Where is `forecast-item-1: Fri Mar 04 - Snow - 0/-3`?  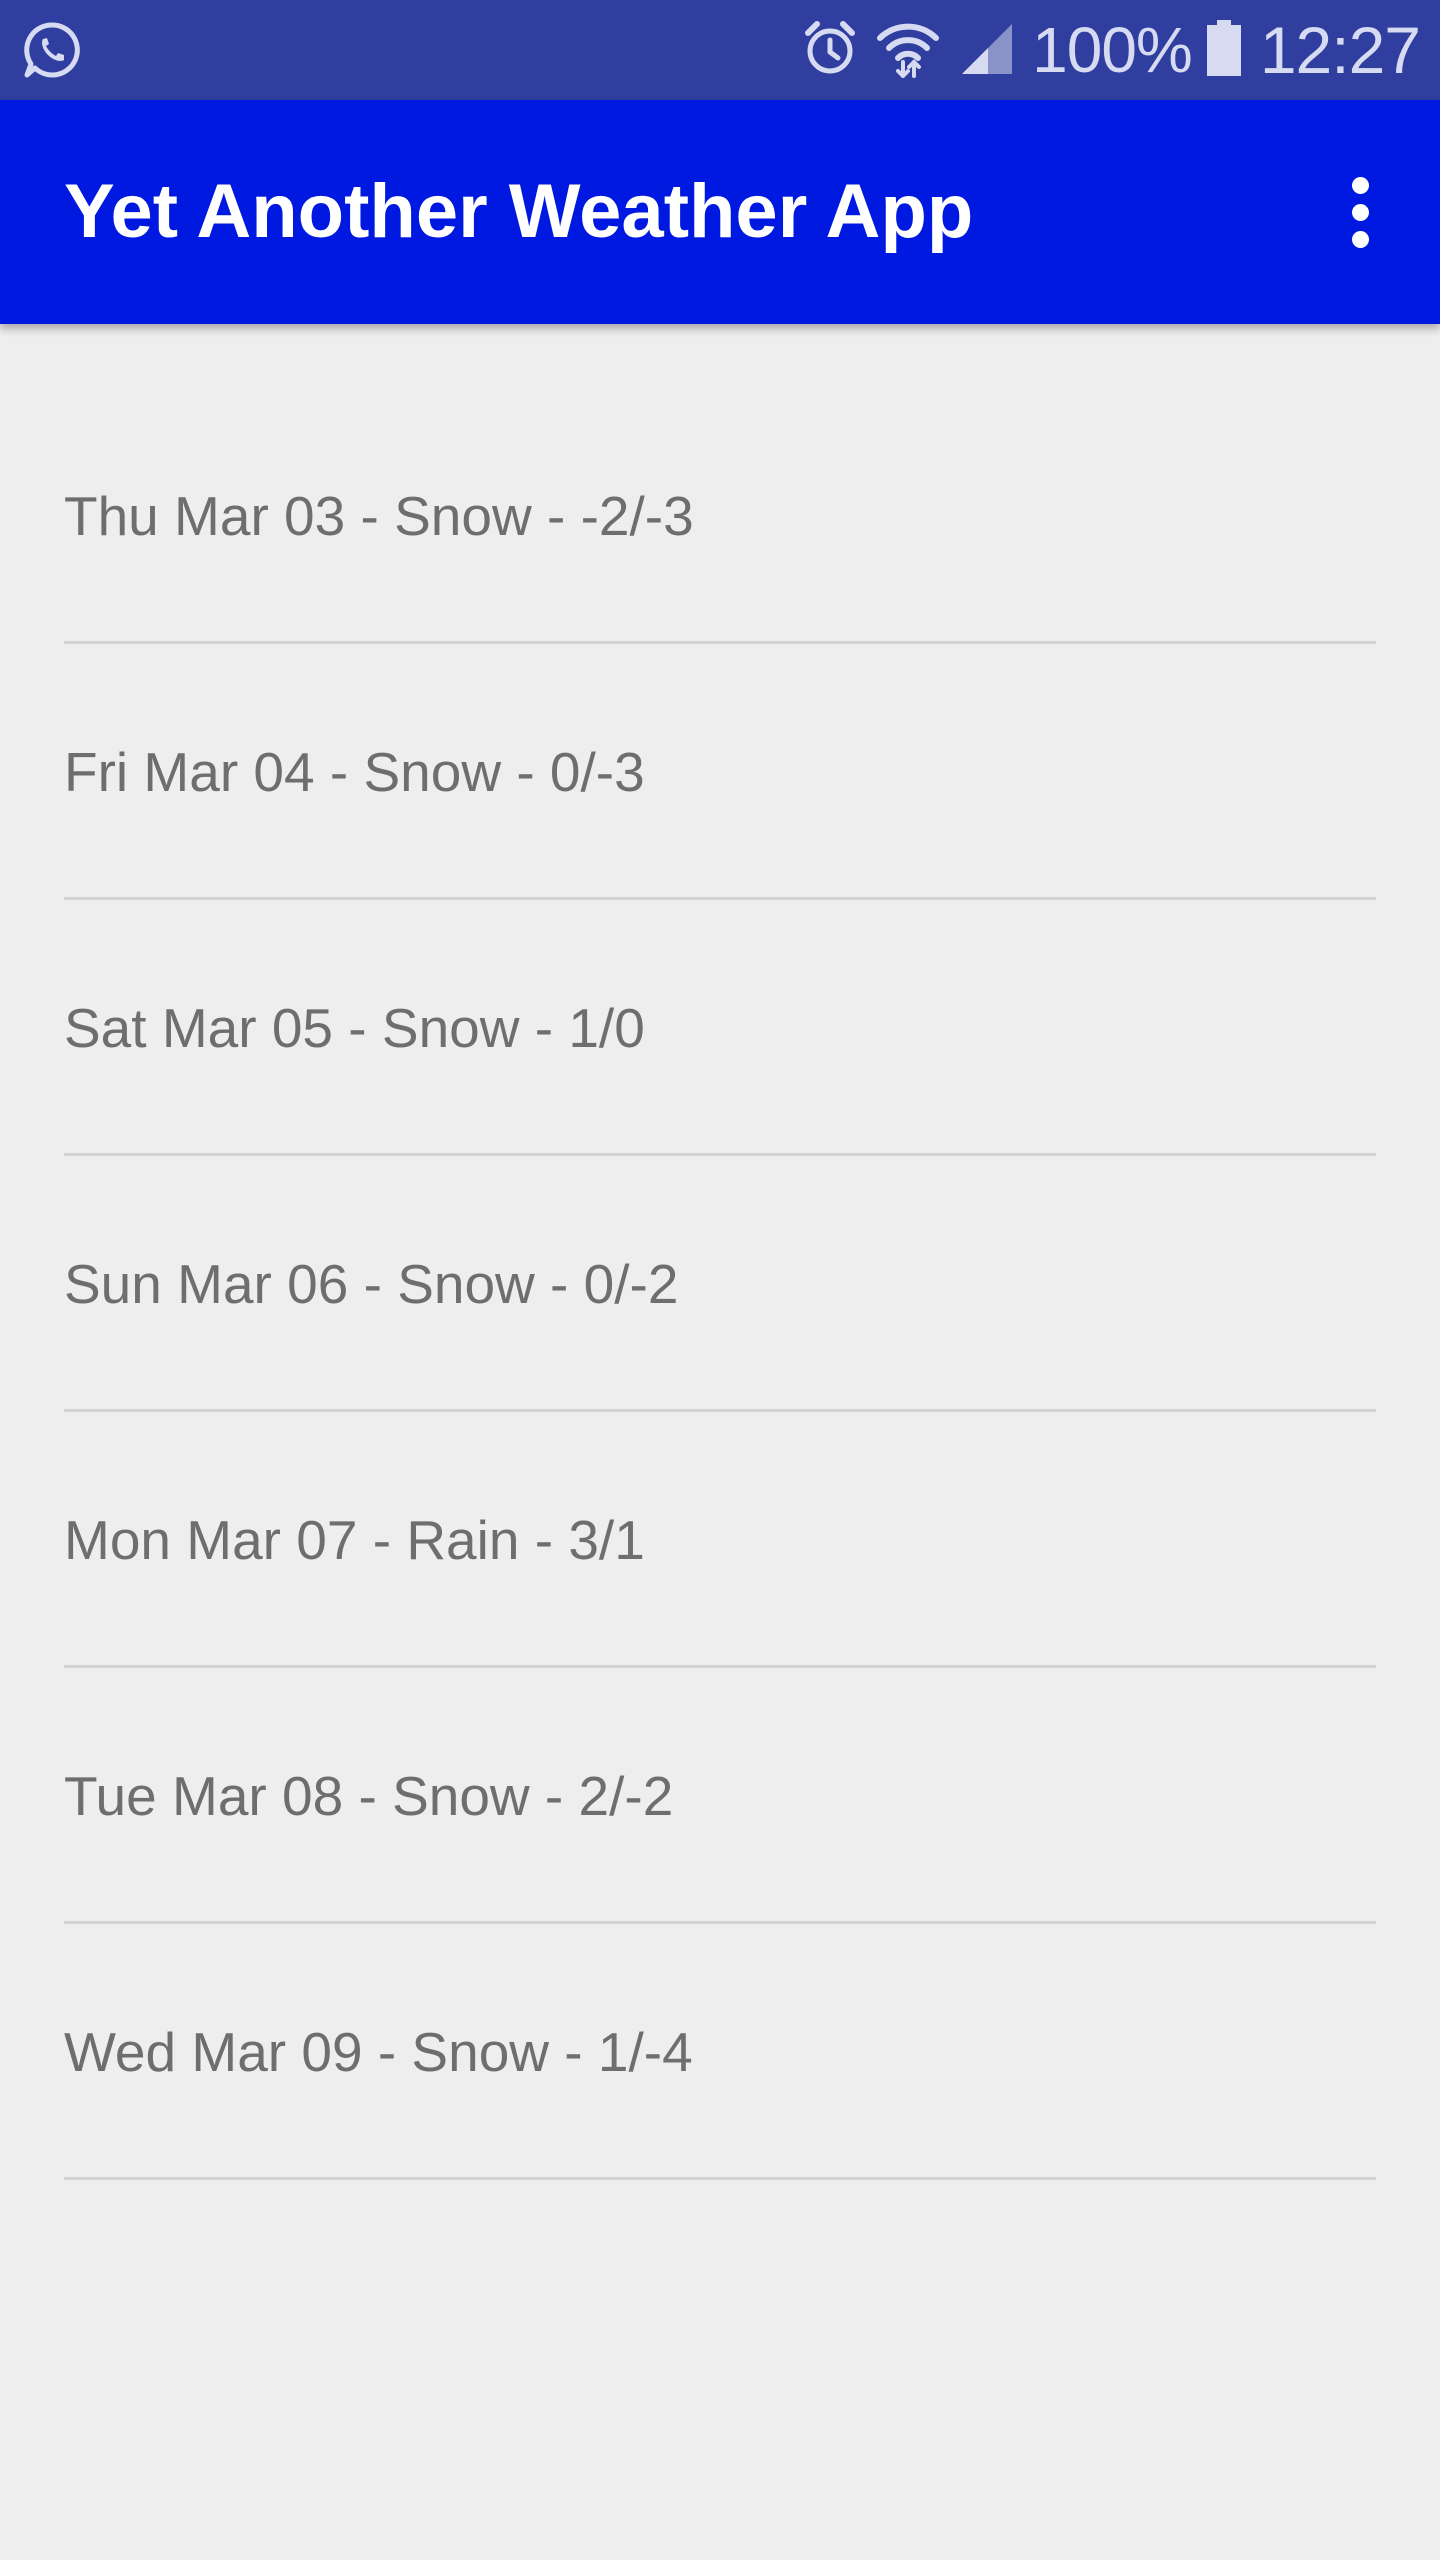
forecast-item-1: Fri Mar 04 - Snow - 0/-3 is located at coordinates (720, 772).